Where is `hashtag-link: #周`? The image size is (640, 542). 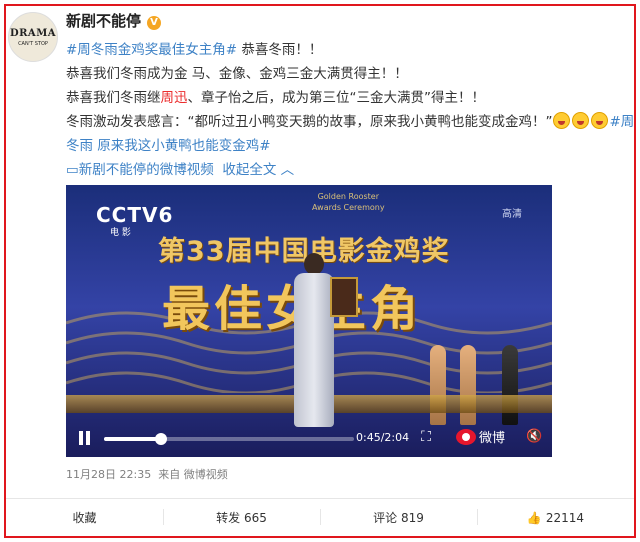
hashtag-link: #周 is located at coordinates (622, 122).